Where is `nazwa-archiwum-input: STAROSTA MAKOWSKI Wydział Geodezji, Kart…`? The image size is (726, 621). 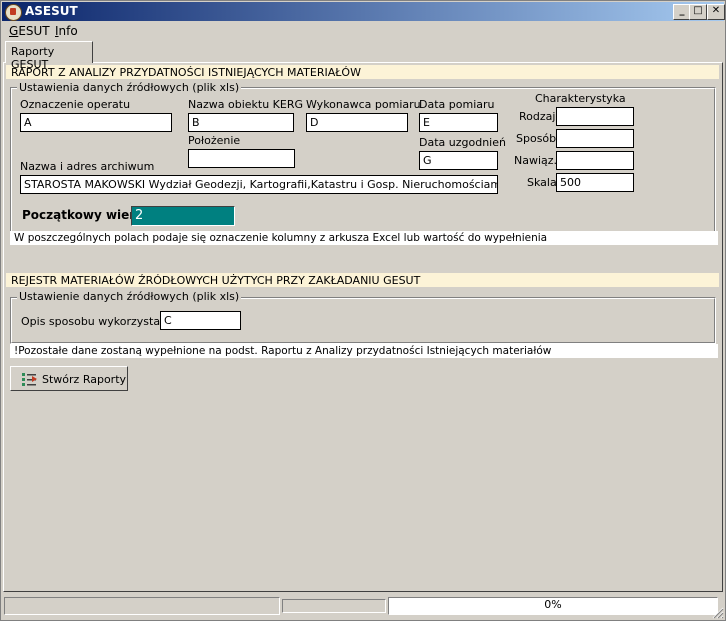
nazwa-archiwum-input: STAROSTA MAKOWSKI Wydział Geodezji, Kart… is located at coordinates (259, 184).